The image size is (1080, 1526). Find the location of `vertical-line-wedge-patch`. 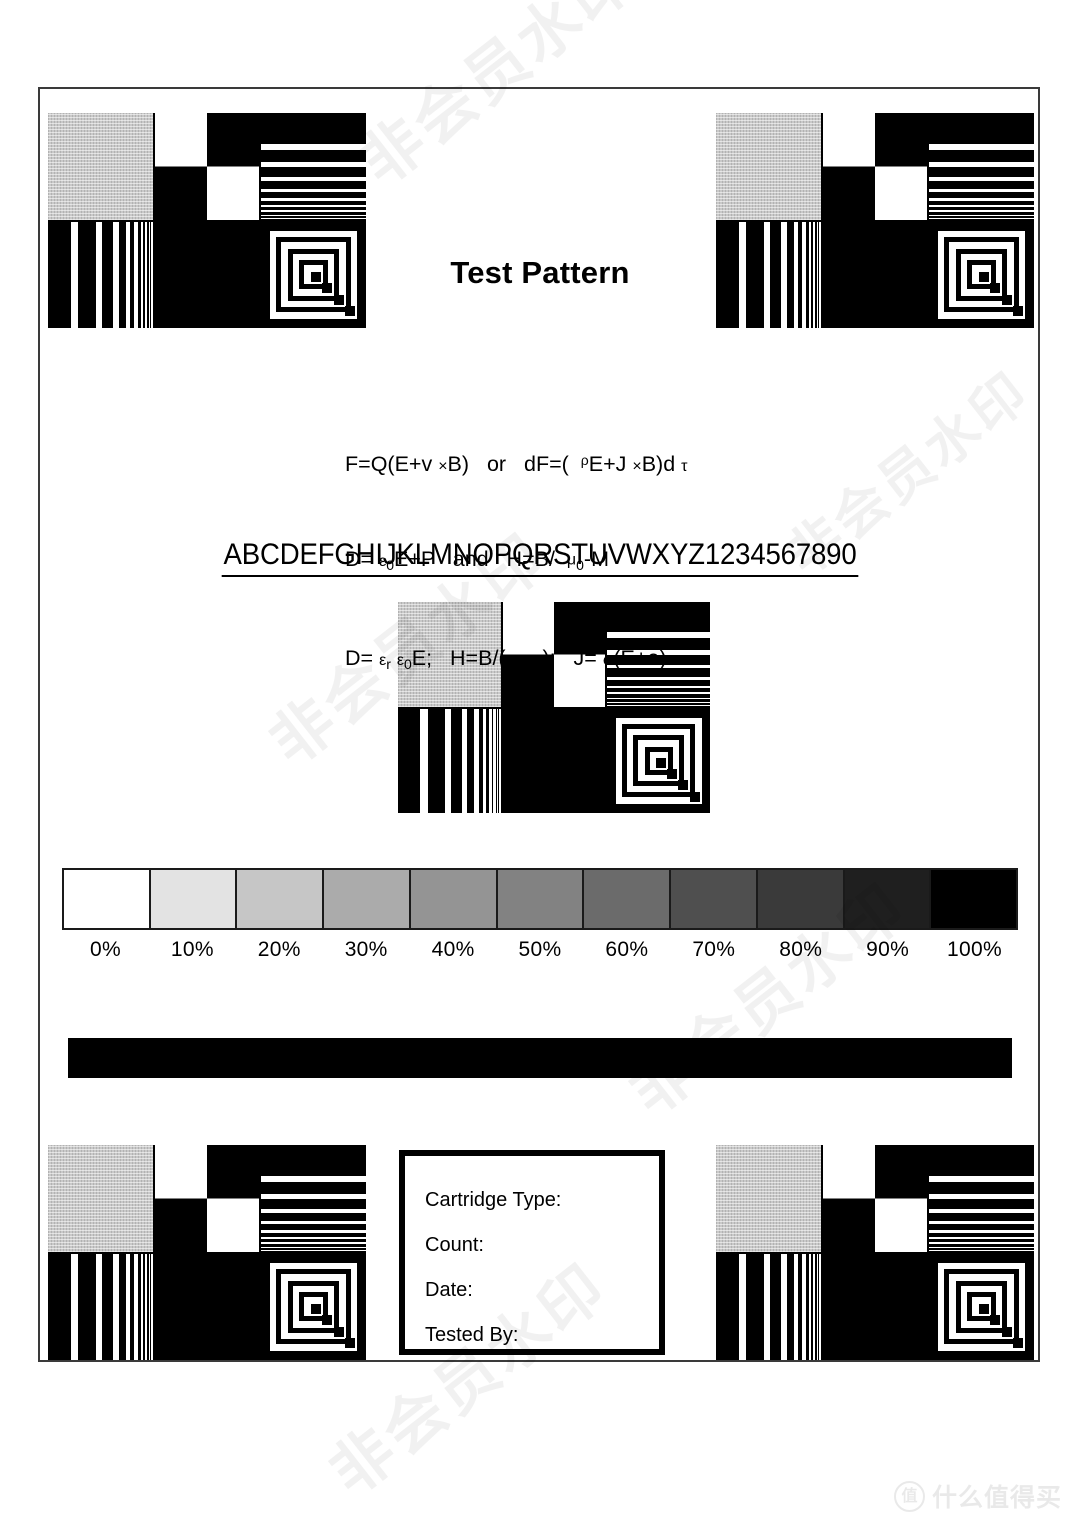

vertical-line-wedge-patch is located at coordinates (768, 1306).